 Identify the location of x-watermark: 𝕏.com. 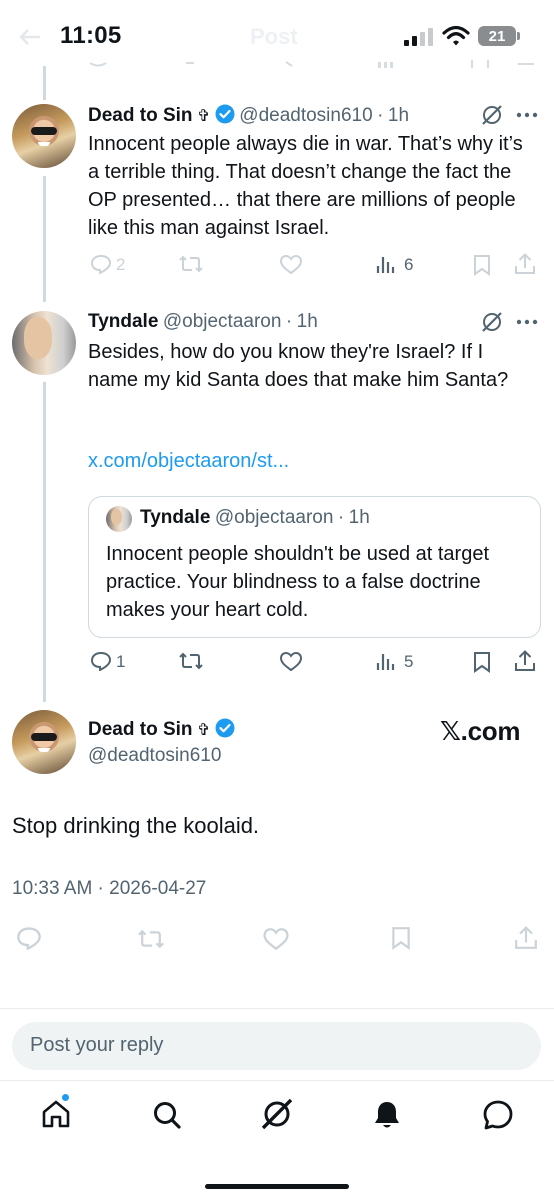
(480, 731).